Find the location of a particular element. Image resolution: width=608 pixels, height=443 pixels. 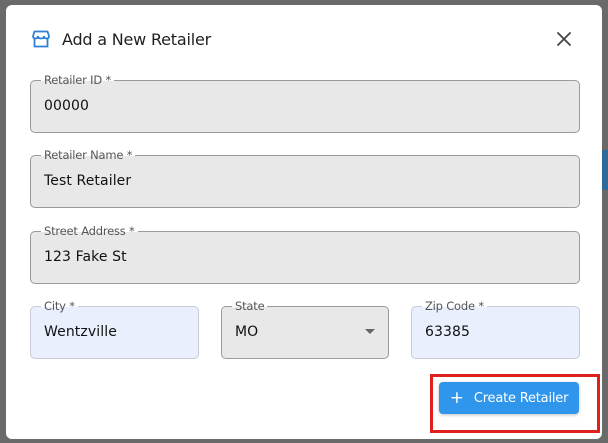

chevron-down-icon is located at coordinates (370, 331).